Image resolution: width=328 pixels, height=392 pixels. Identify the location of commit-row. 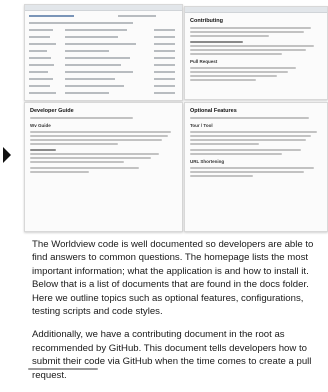
(103, 23).